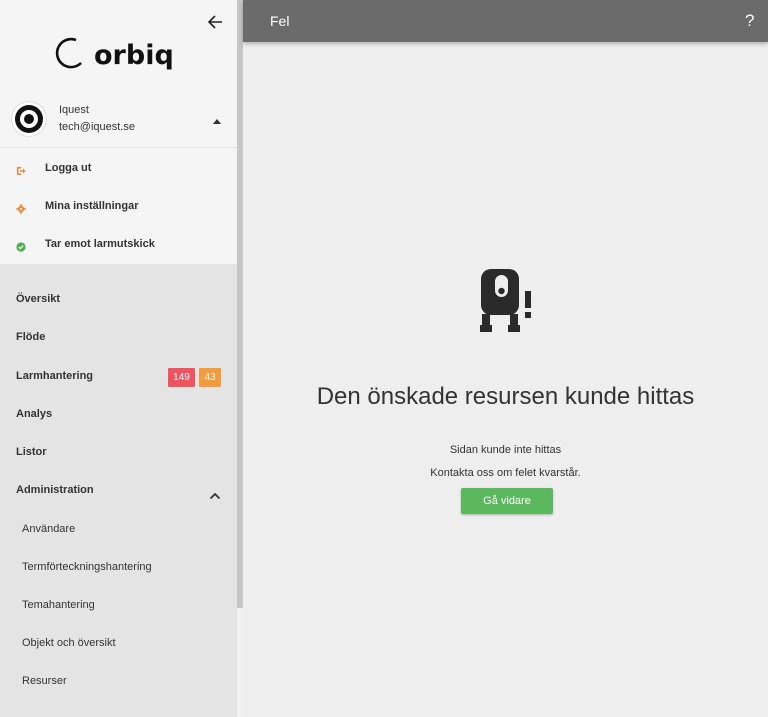  Describe the element at coordinates (749, 21) in the screenshot. I see `help-icon: ?` at that location.